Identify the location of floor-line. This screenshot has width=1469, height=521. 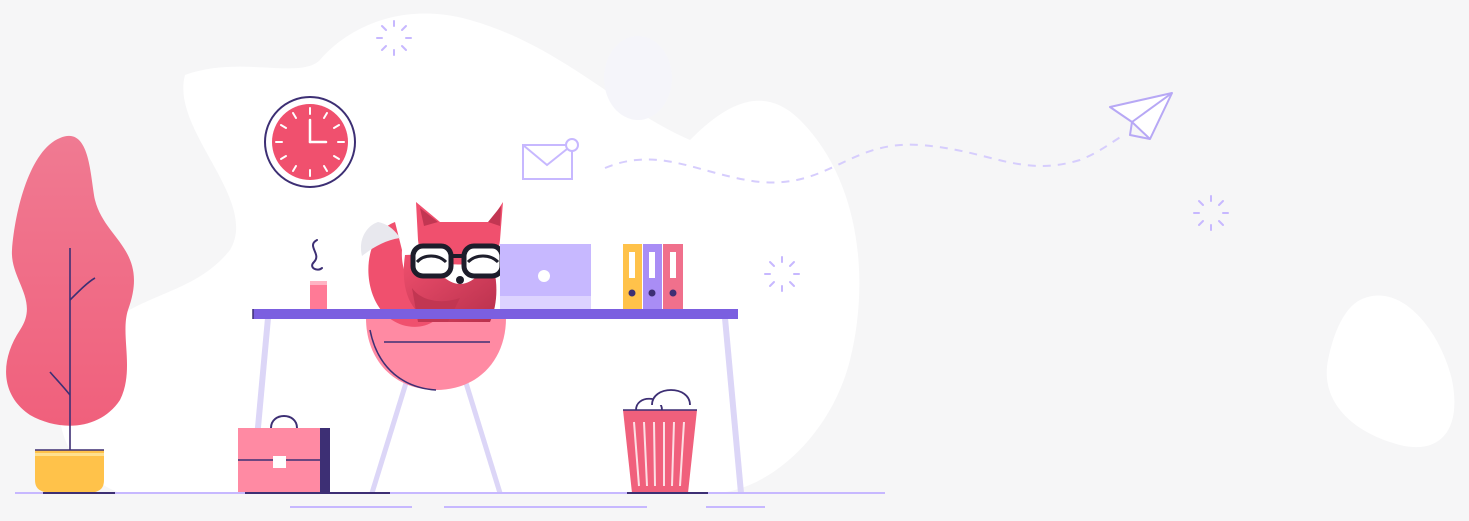
(450, 500).